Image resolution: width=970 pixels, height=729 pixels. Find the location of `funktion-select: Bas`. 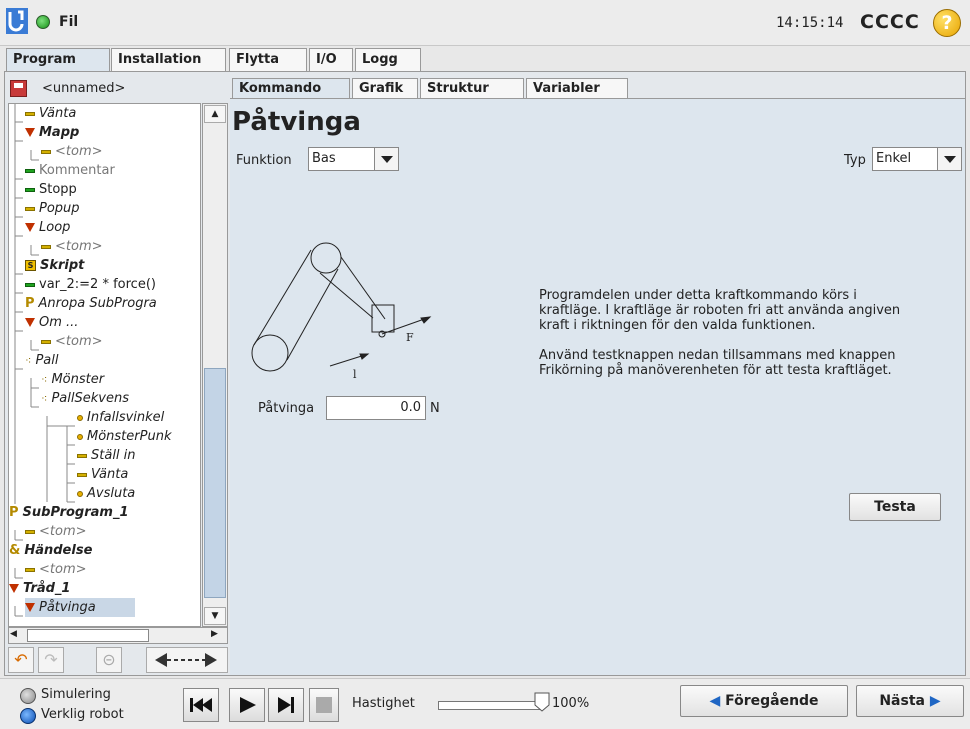

funktion-select: Bas is located at coordinates (353, 159).